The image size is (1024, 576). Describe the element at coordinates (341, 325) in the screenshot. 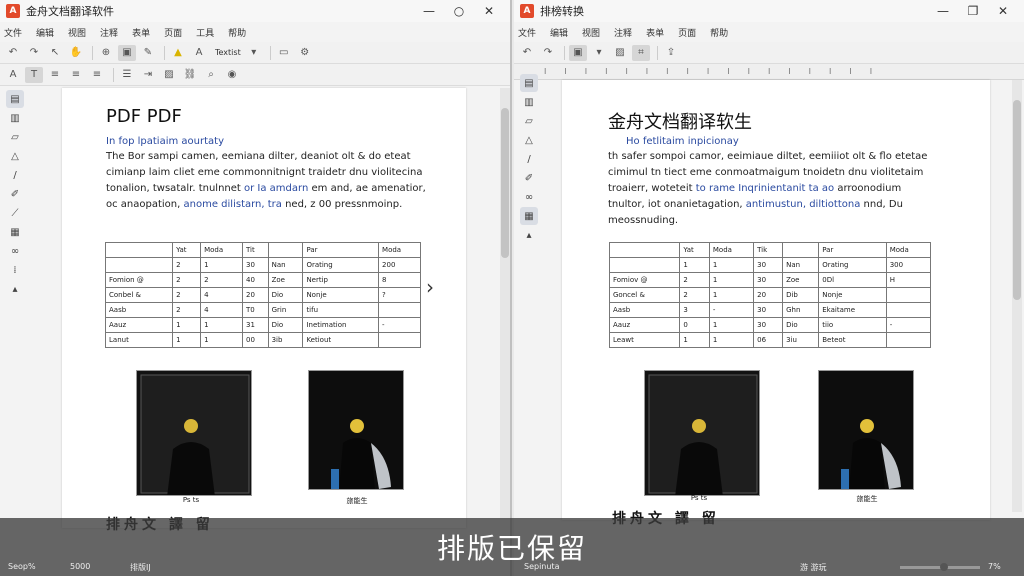

I see `table-cell: Inetimation` at that location.